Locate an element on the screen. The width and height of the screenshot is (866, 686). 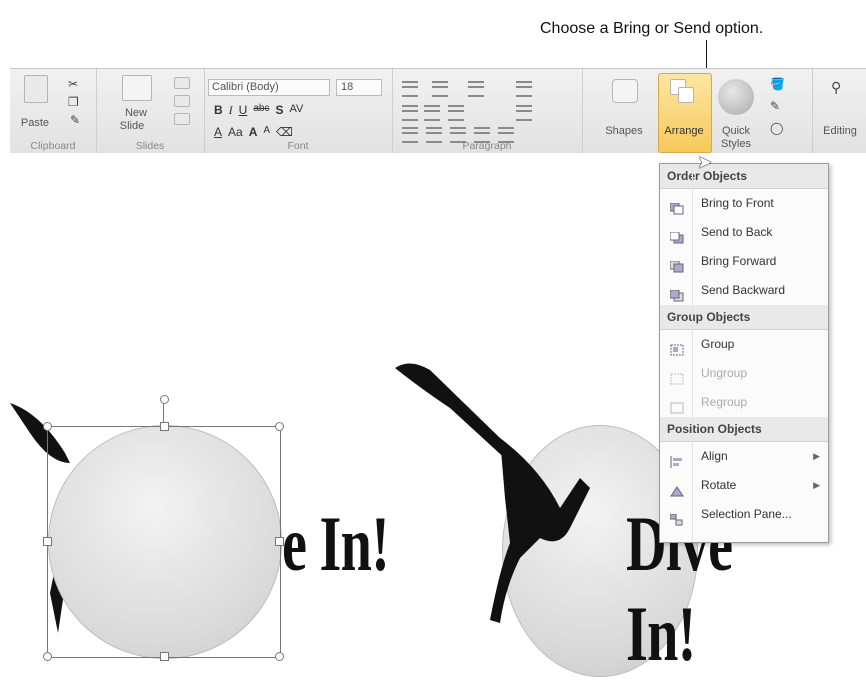
shape-effects-icon: ◯ is located at coordinates (776, 128).